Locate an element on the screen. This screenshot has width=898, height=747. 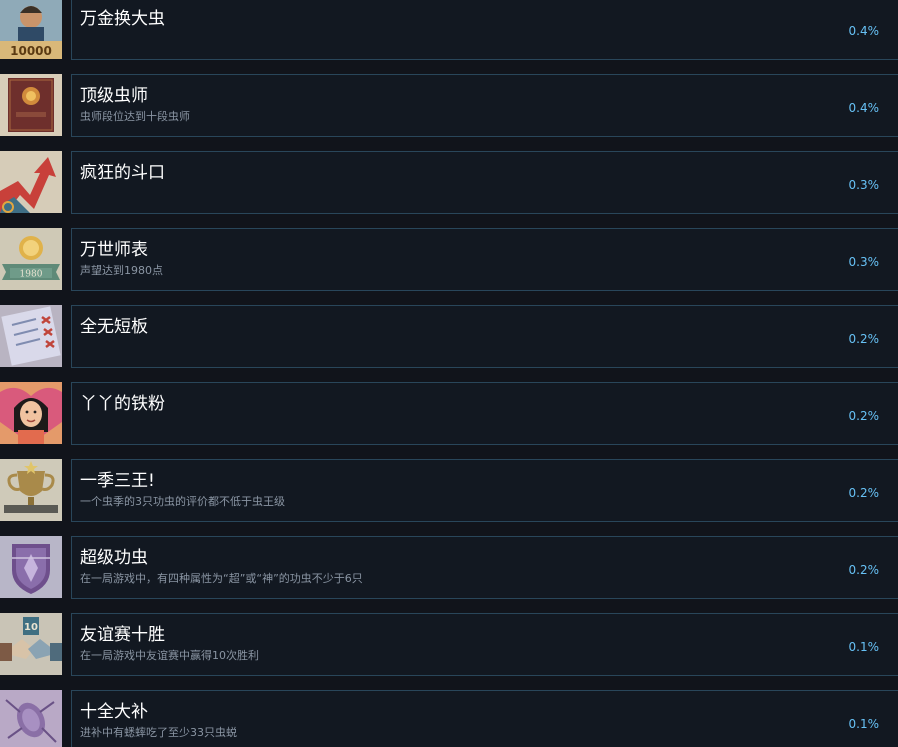
achievement-row: 10 友谊赛十胜 在一局游戏中友谊赛中赢得10次胜利 0.1% is located at coordinates (449, 644).